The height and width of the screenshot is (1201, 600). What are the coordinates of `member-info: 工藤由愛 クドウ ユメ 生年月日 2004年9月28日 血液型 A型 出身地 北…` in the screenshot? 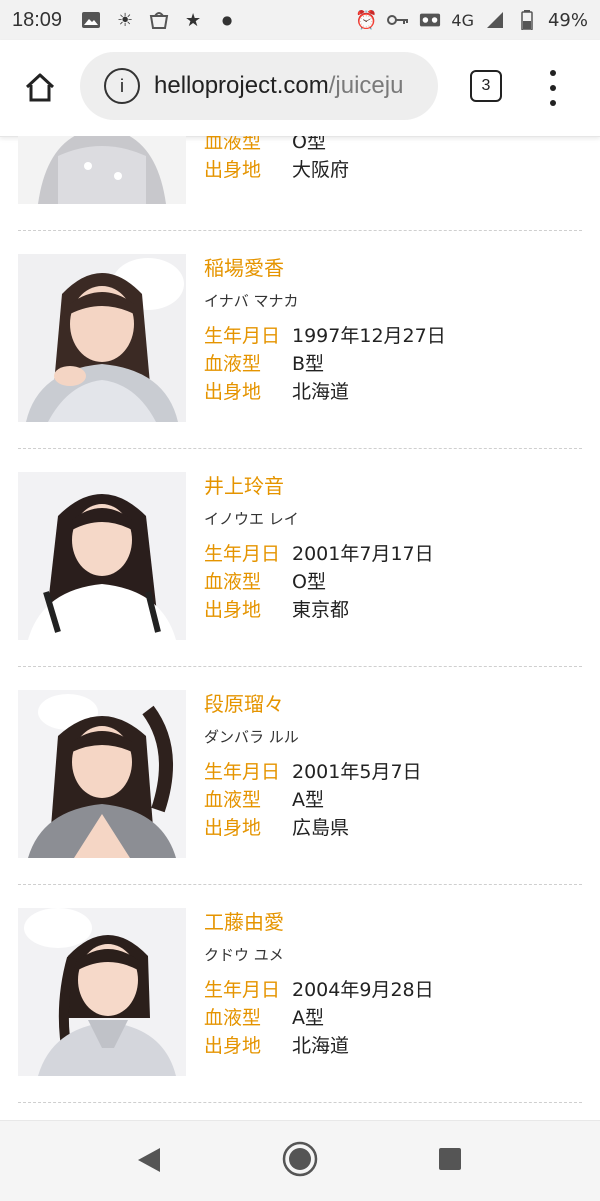 It's located at (319, 984).